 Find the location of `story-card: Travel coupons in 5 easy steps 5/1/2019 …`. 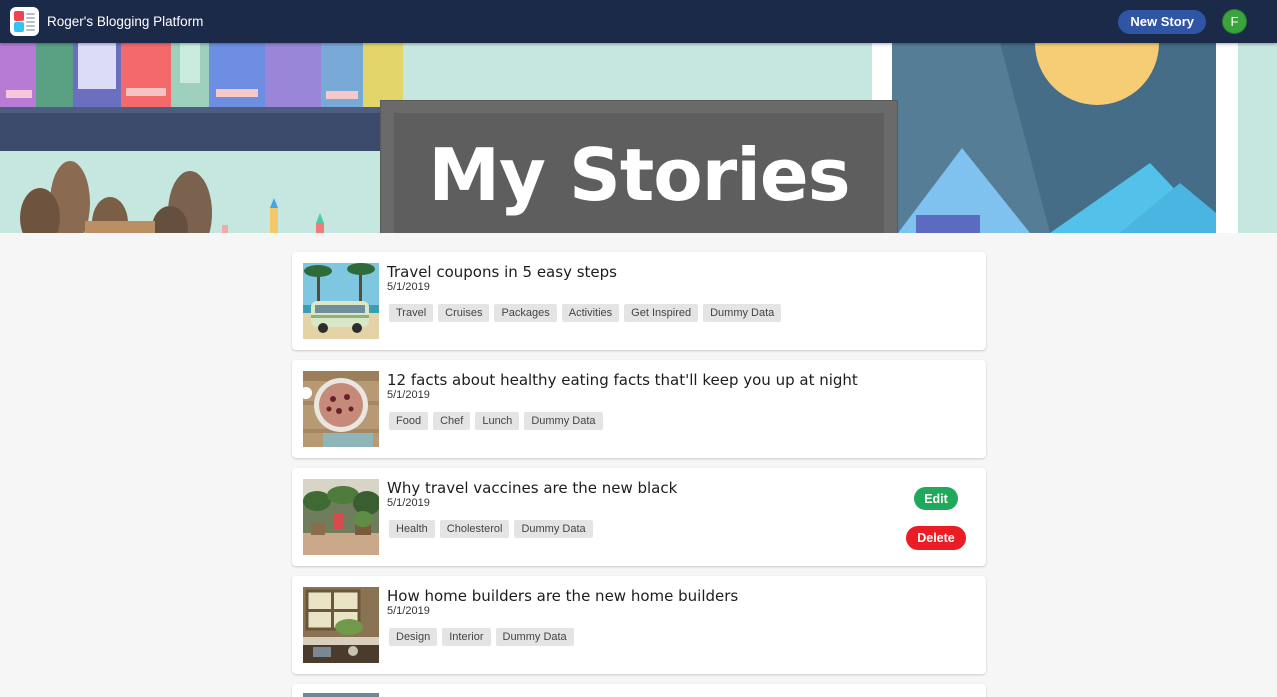

story-card: Travel coupons in 5 easy steps 5/1/2019 … is located at coordinates (639, 301).